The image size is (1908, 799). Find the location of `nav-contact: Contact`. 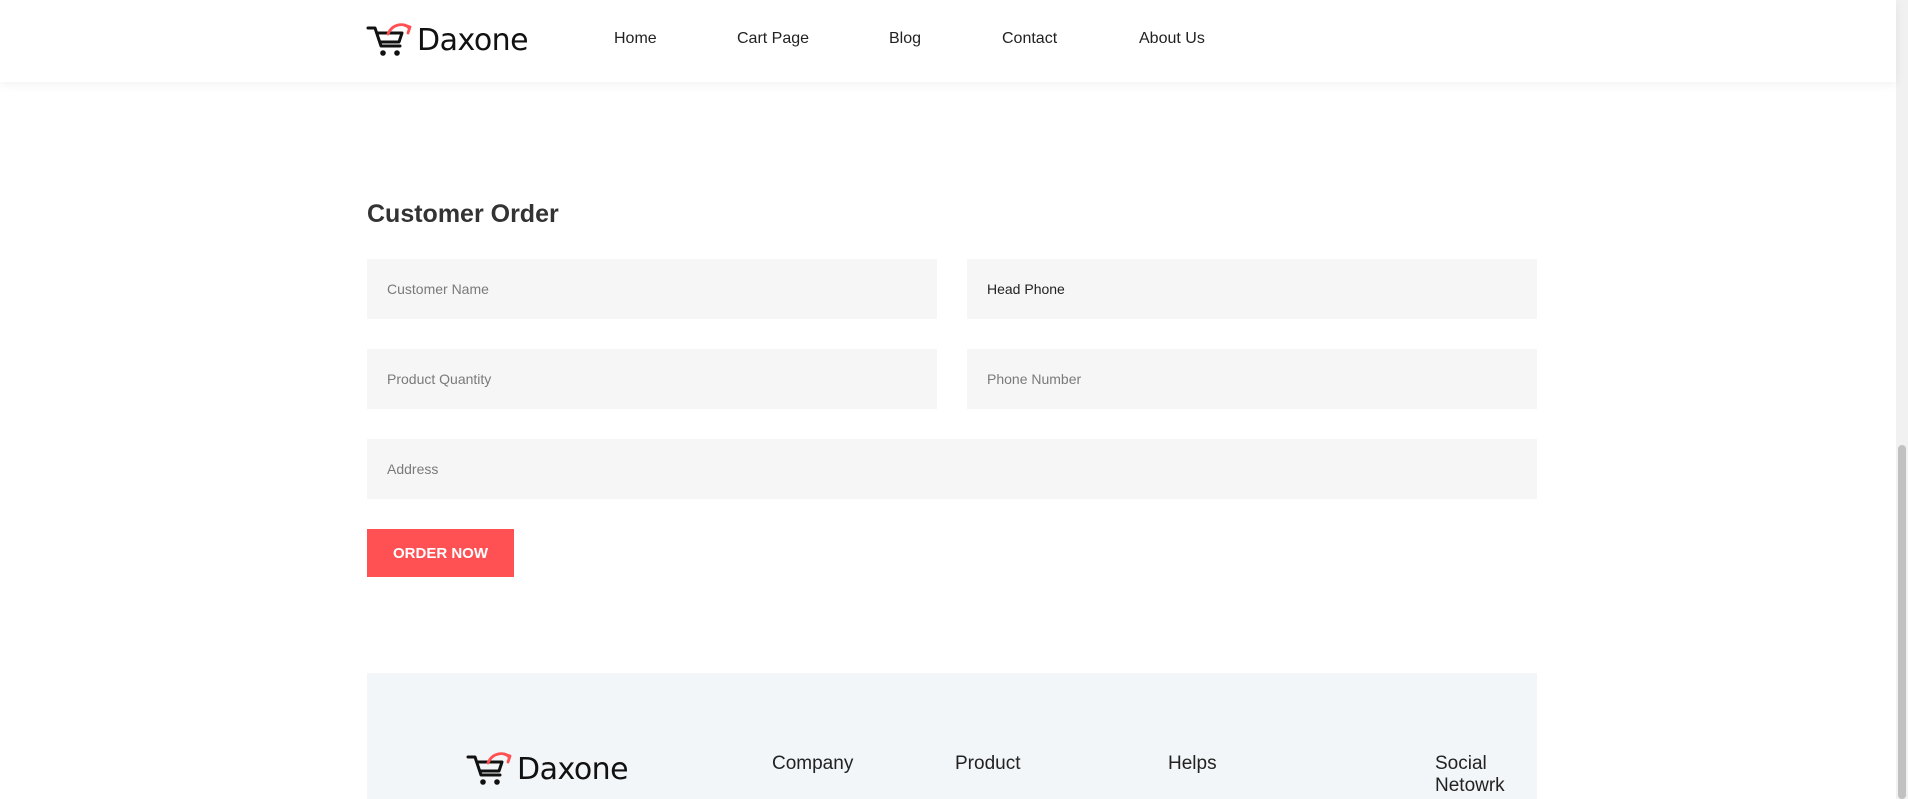

nav-contact: Contact is located at coordinates (1029, 39).